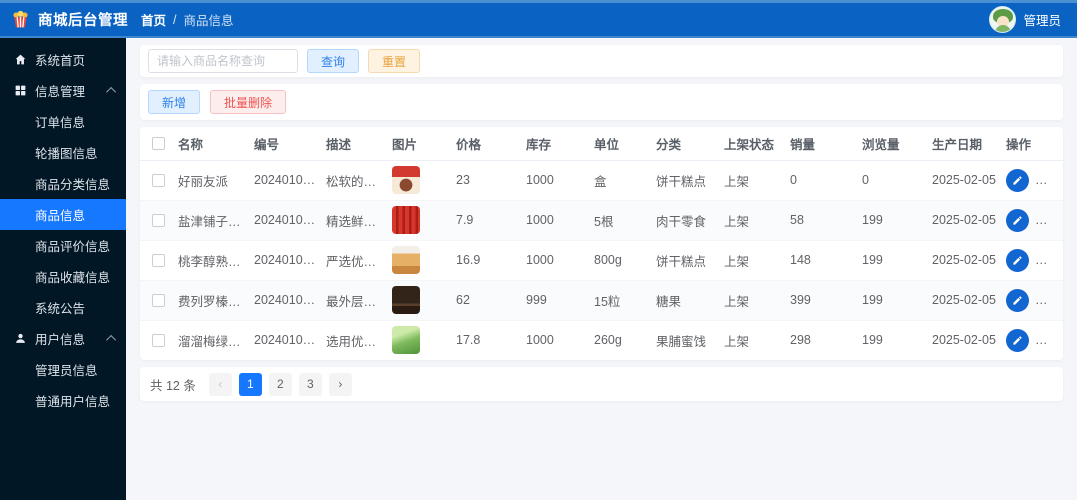  What do you see at coordinates (174, 102) in the screenshot?
I see `add-button: 新增` at bounding box center [174, 102].